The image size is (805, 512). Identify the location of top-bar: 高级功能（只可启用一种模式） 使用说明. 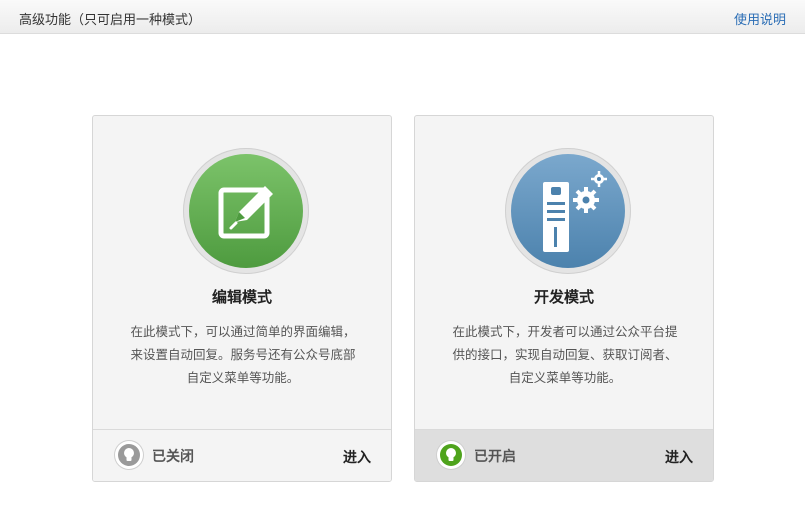
(402, 17).